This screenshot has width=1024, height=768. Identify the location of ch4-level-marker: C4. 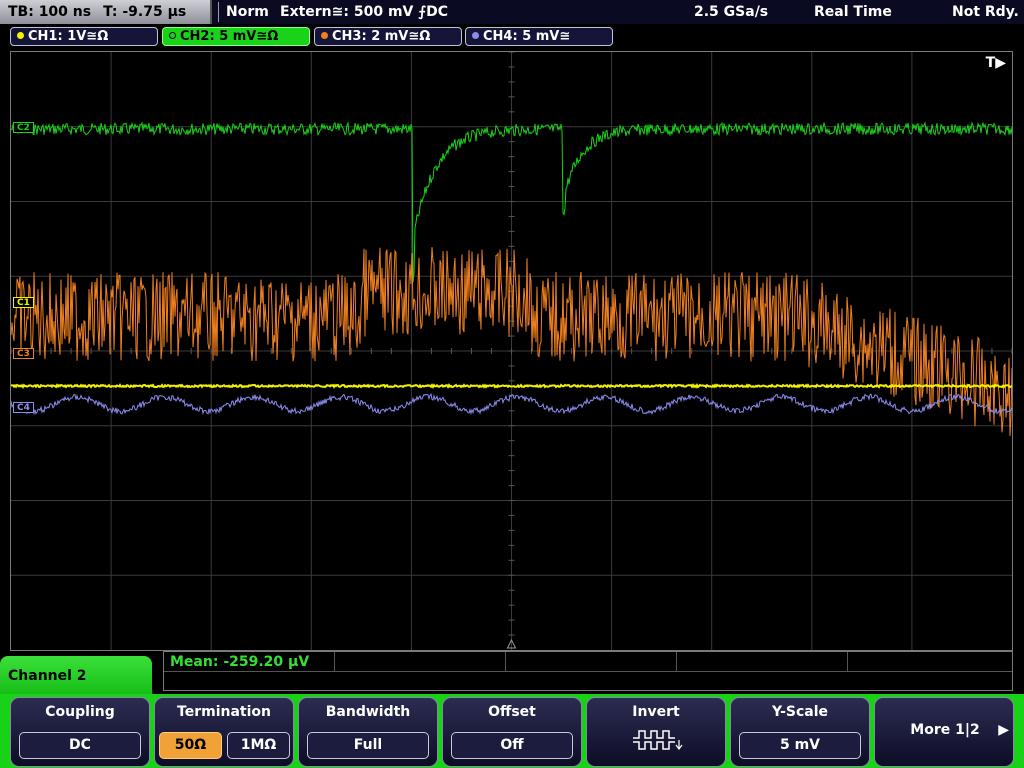
(23, 407).